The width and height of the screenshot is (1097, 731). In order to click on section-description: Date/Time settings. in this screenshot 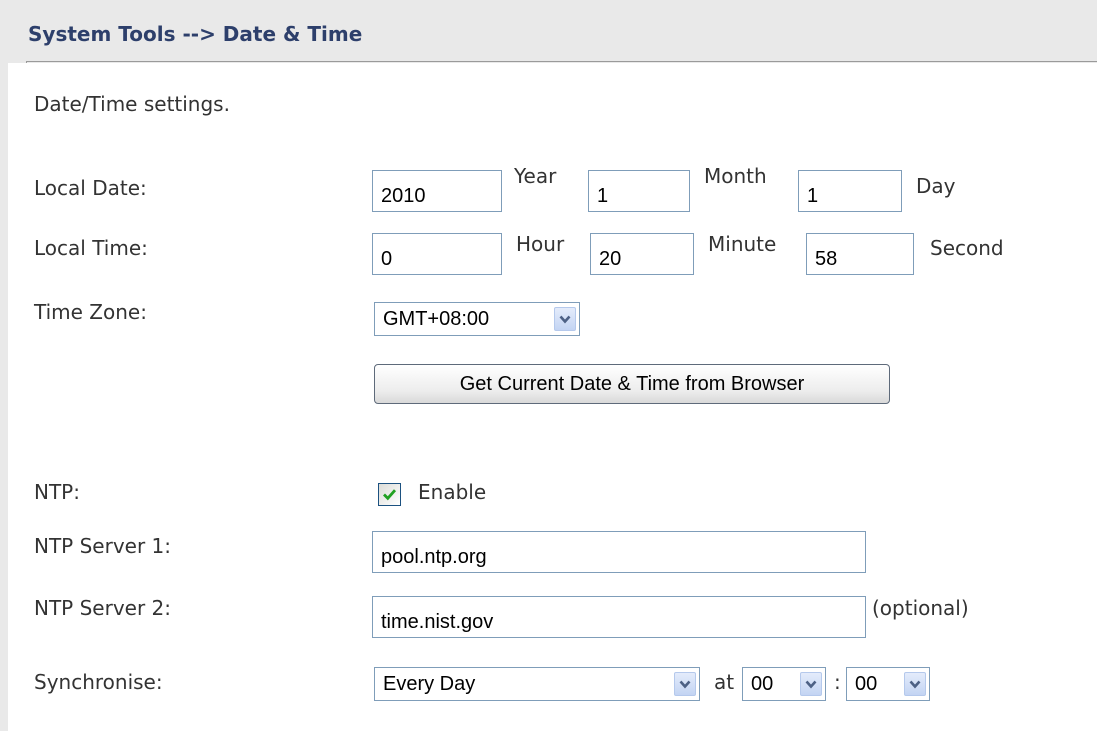, I will do `click(132, 104)`.